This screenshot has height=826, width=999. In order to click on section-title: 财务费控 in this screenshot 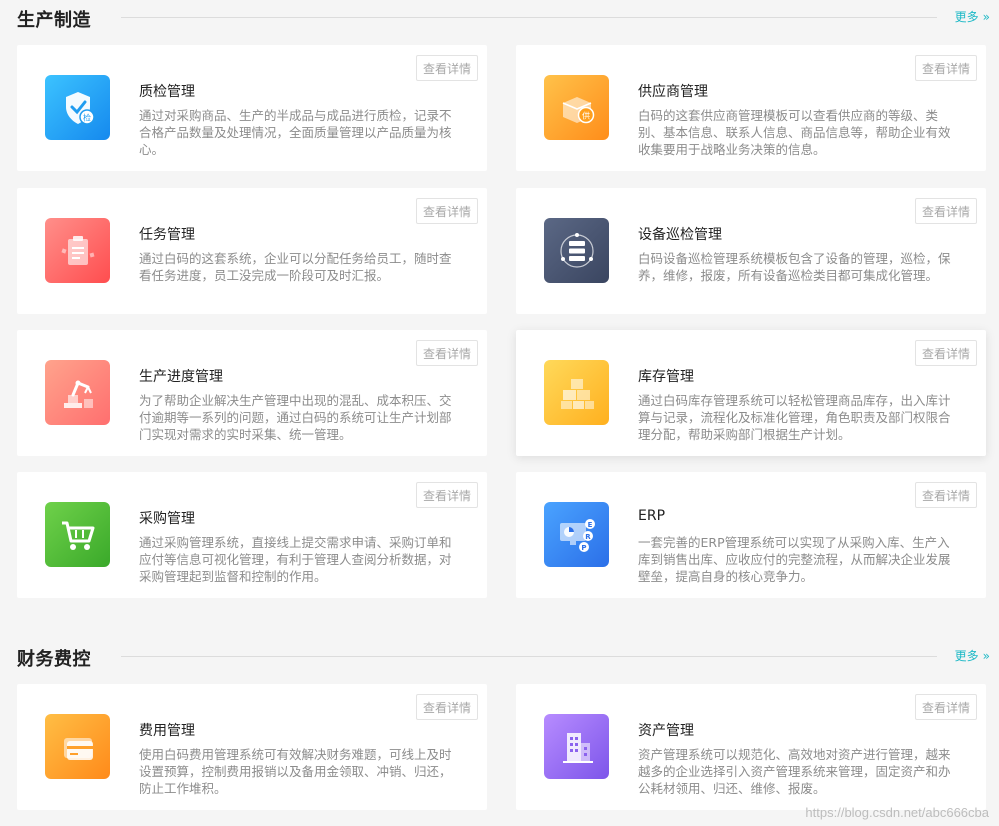, I will do `click(54, 659)`.